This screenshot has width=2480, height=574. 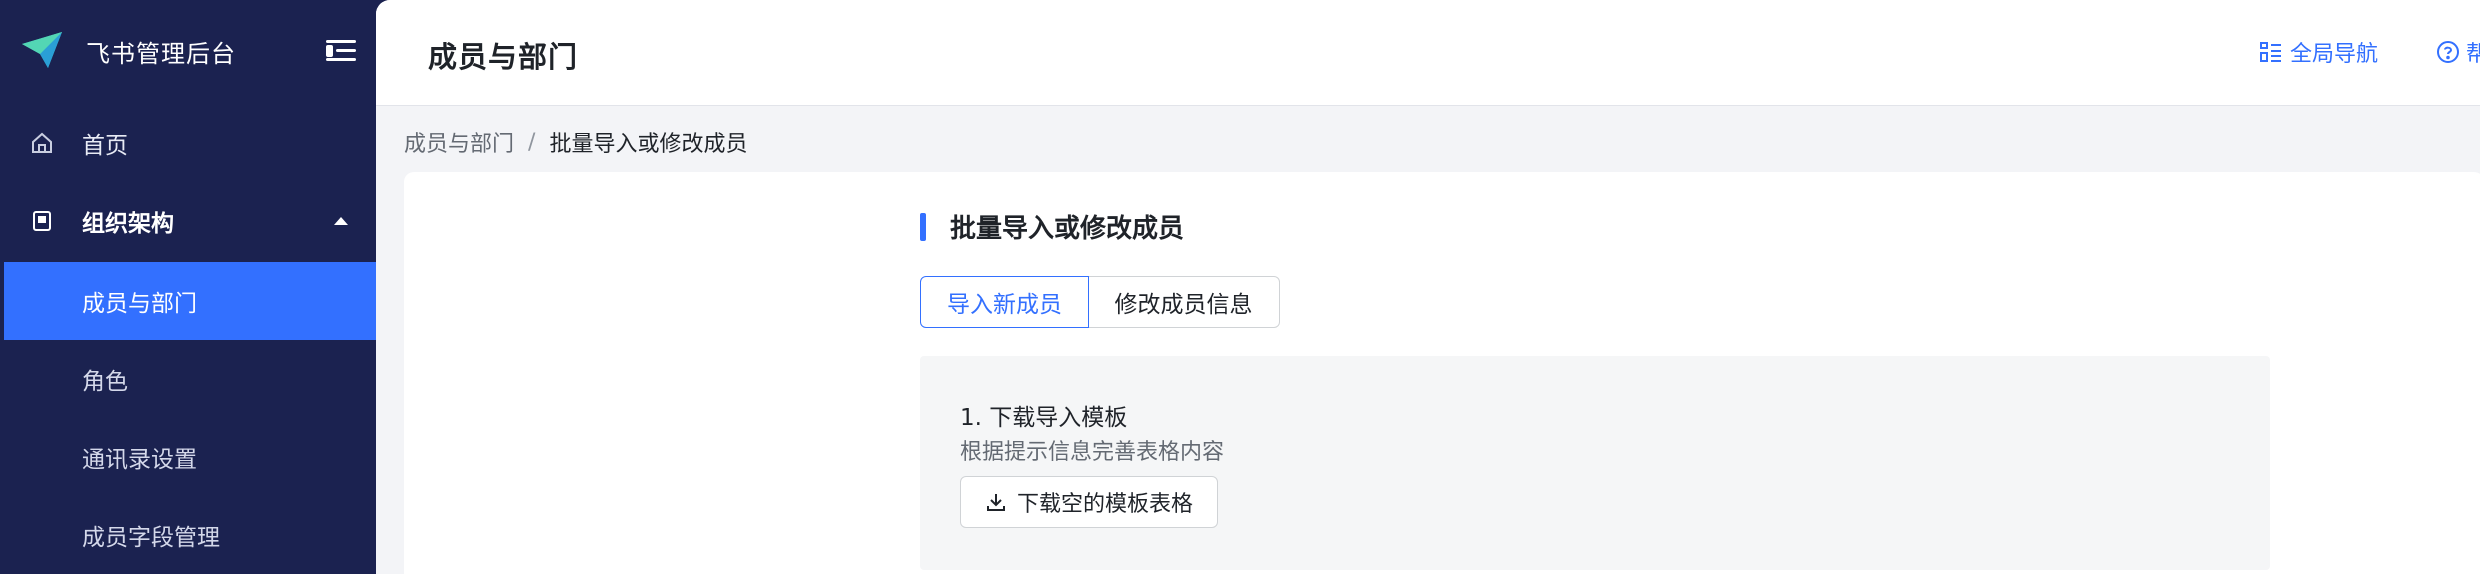 I want to click on download-icon, so click(x=996, y=502).